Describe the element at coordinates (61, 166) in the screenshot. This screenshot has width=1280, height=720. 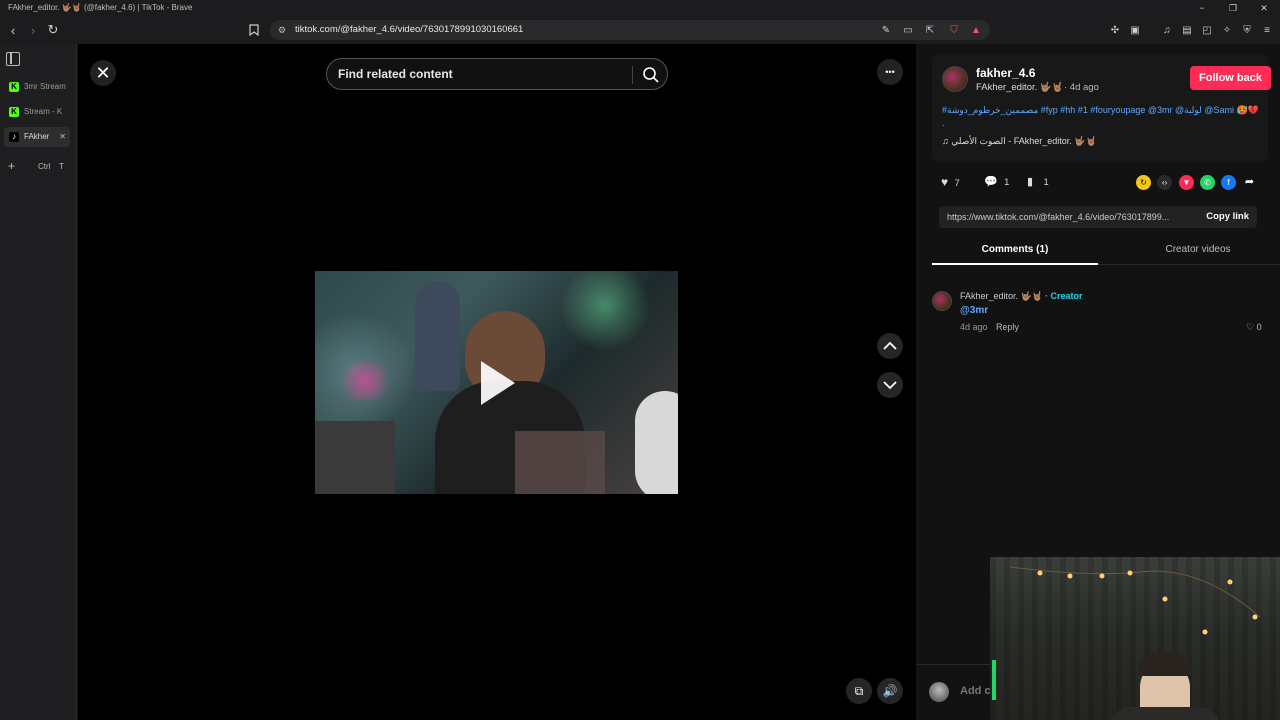
I see `new-tab-shortcut-key: T` at that location.